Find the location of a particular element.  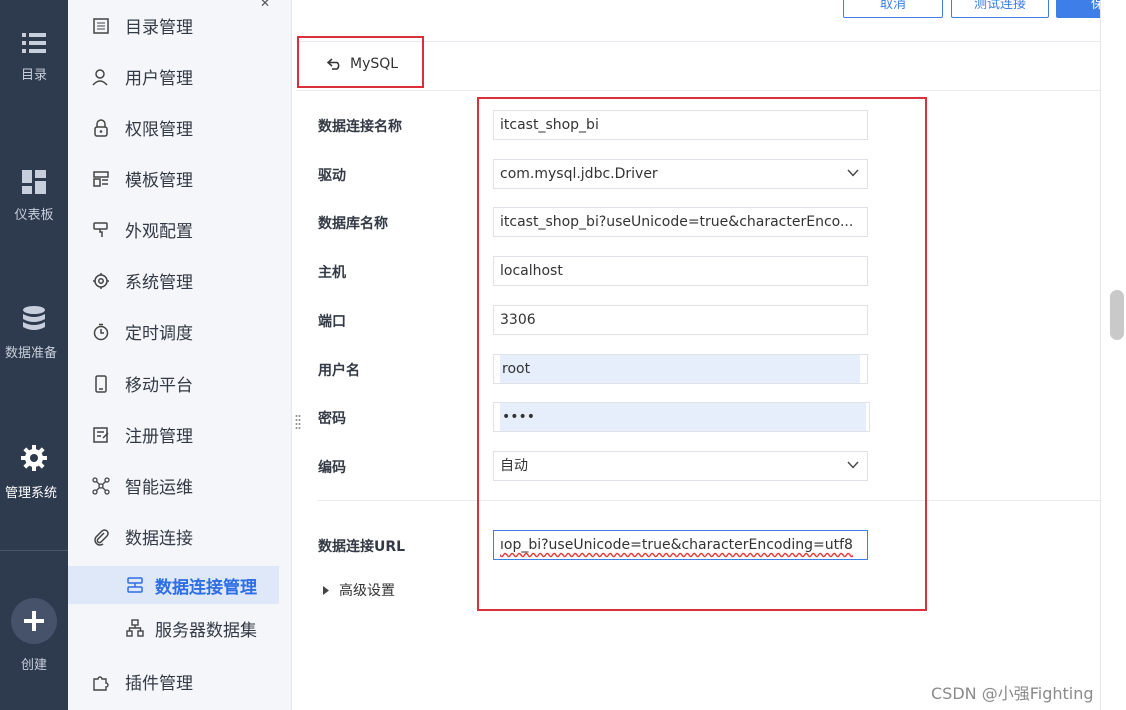

server-dataset-icon is located at coordinates (135, 628).